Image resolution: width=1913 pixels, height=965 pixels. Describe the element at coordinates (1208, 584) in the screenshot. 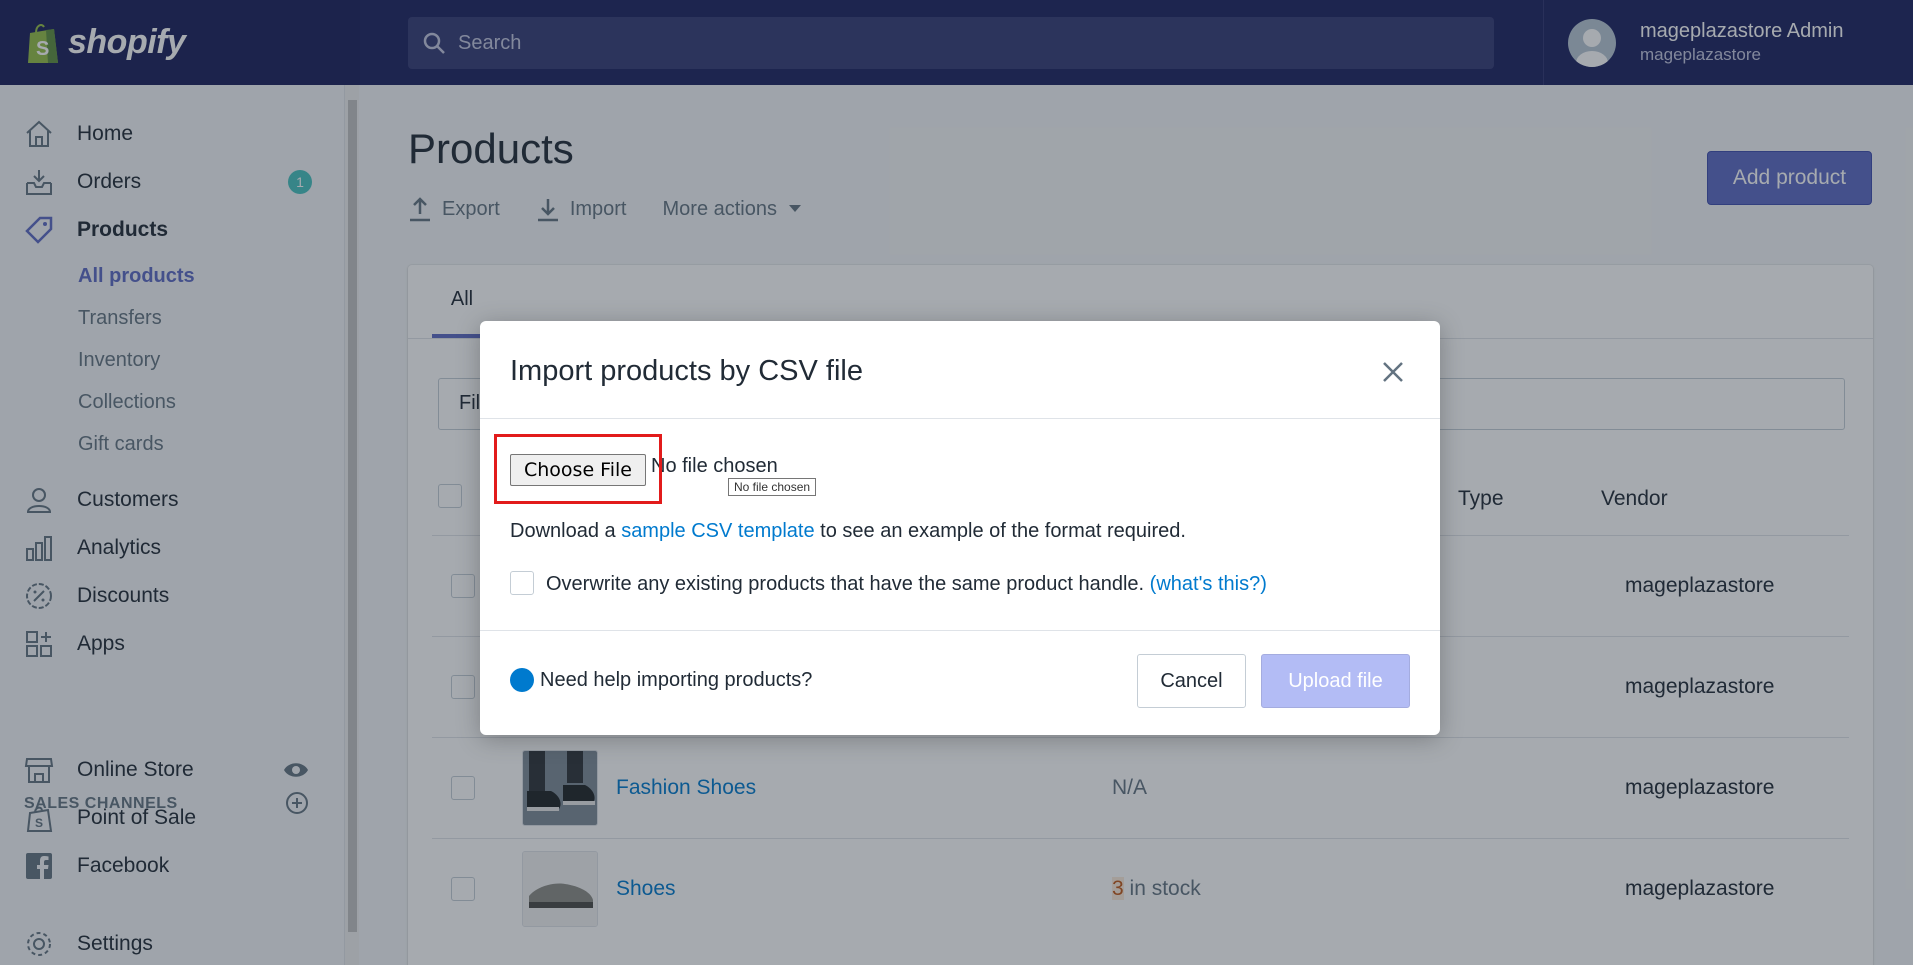

I see `whats-this-link: (what's this?)` at that location.